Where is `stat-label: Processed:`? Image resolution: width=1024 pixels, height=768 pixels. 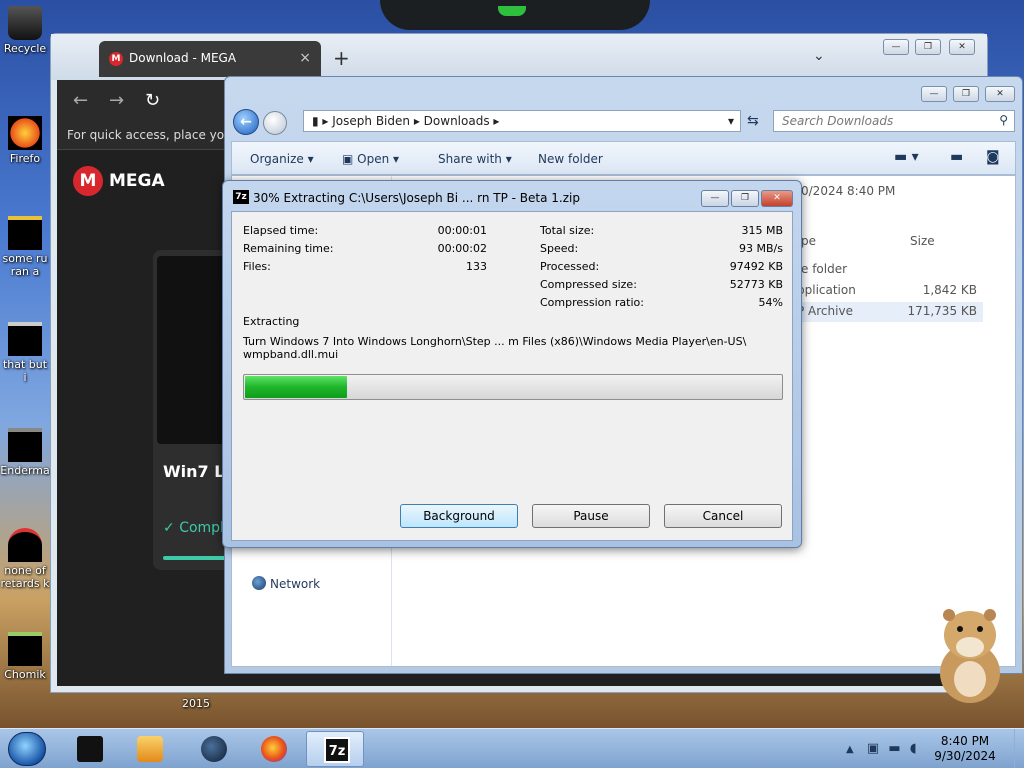
stat-label: Processed: is located at coordinates (570, 266).